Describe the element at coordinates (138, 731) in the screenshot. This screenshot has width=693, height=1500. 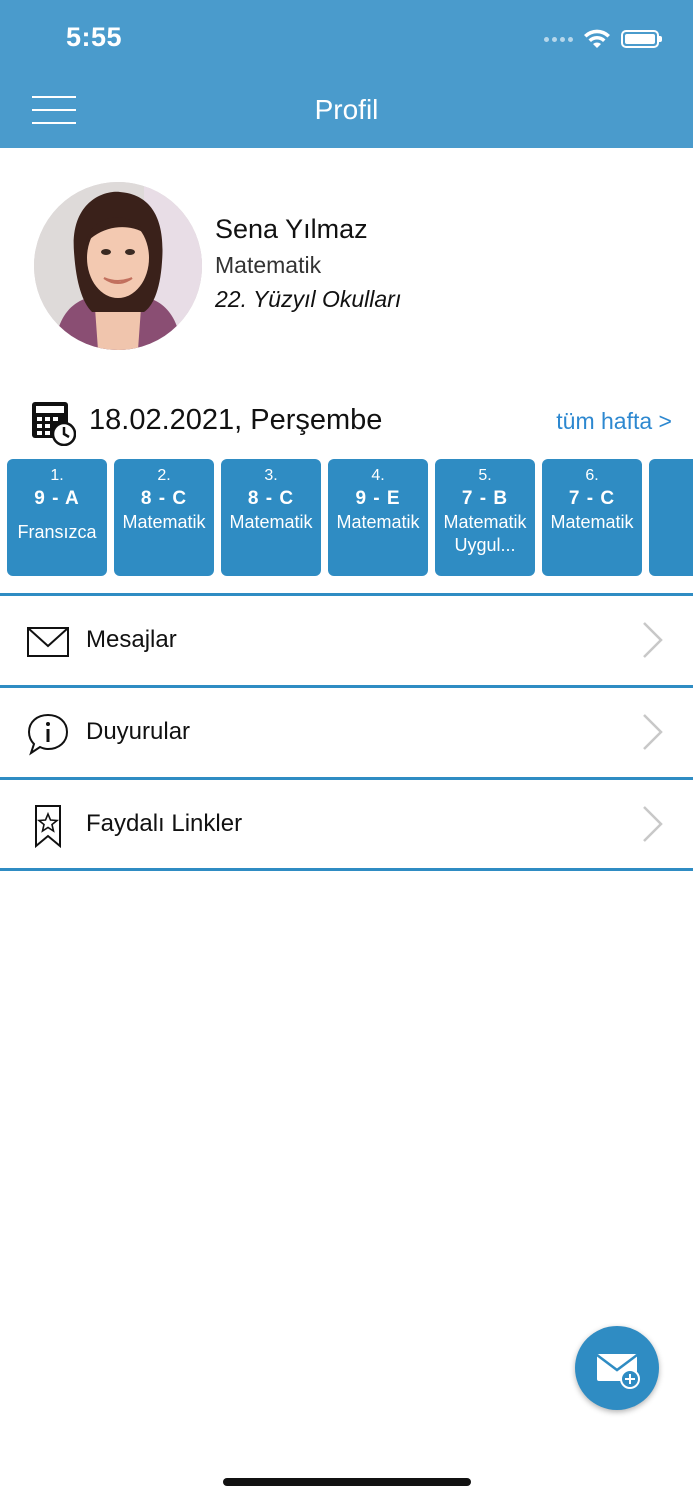
I see `menu-item-label: Duyurular` at that location.